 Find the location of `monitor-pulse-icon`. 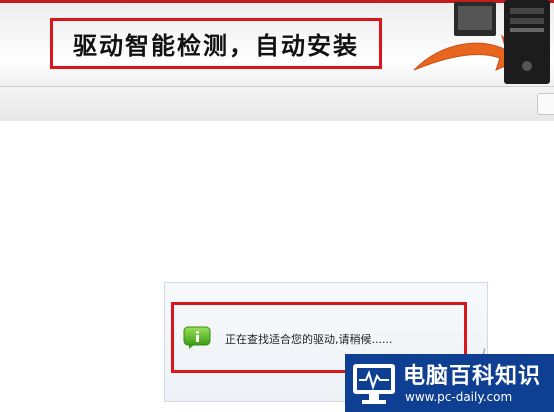

monitor-pulse-icon is located at coordinates (374, 384).